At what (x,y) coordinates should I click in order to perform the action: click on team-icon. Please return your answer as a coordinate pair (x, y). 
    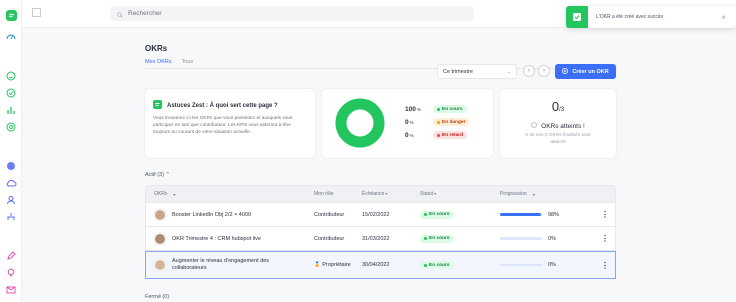
    Looking at the image, I should click on (11, 200).